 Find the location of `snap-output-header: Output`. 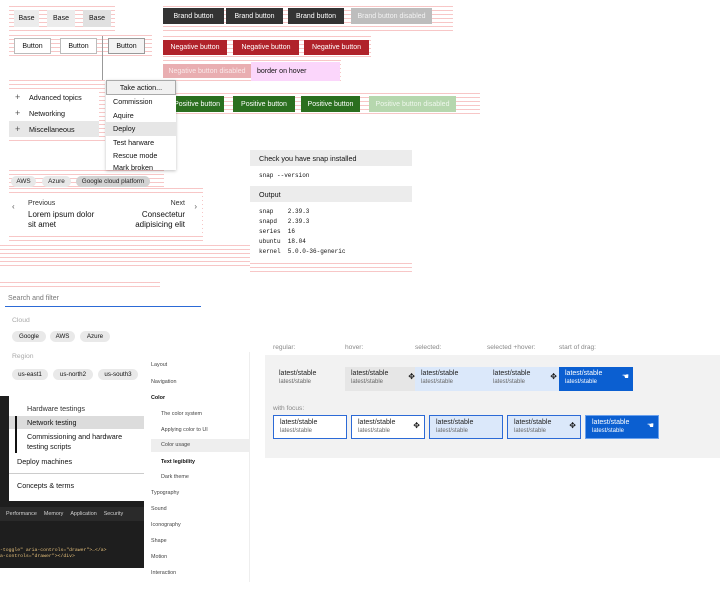

snap-output-header: Output is located at coordinates (331, 194).